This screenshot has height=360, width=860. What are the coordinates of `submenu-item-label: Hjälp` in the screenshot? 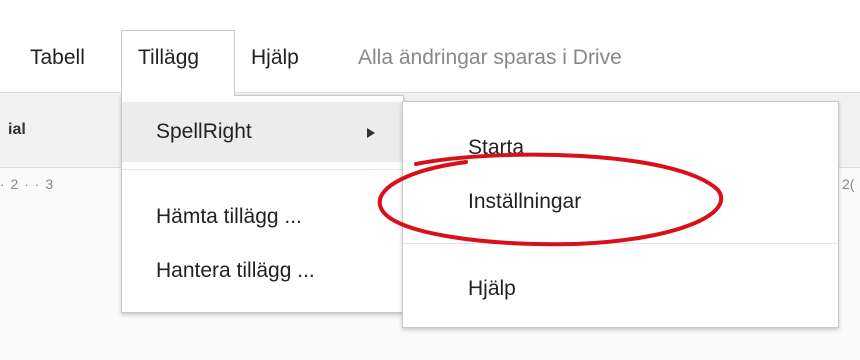 It's located at (492, 288).